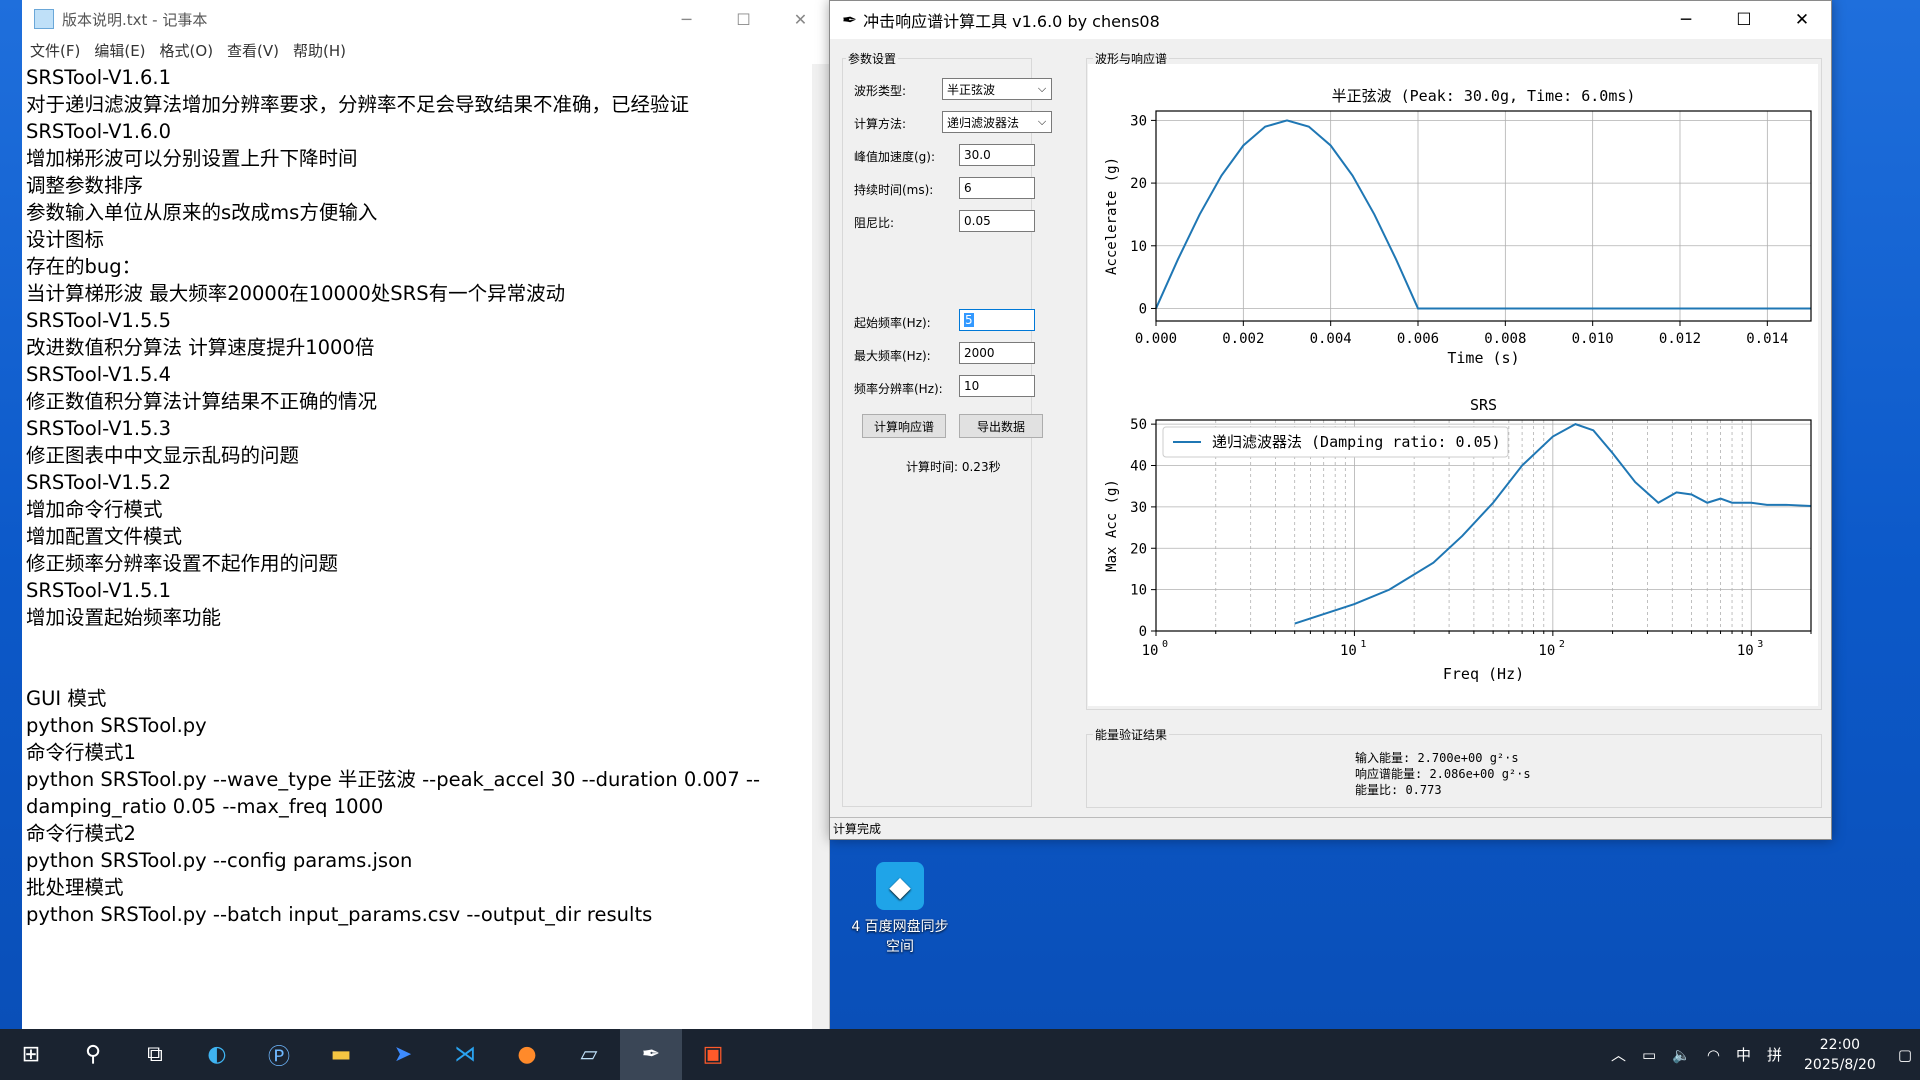  Describe the element at coordinates (253, 50) in the screenshot. I see `menu-view: 查看(V)` at that location.